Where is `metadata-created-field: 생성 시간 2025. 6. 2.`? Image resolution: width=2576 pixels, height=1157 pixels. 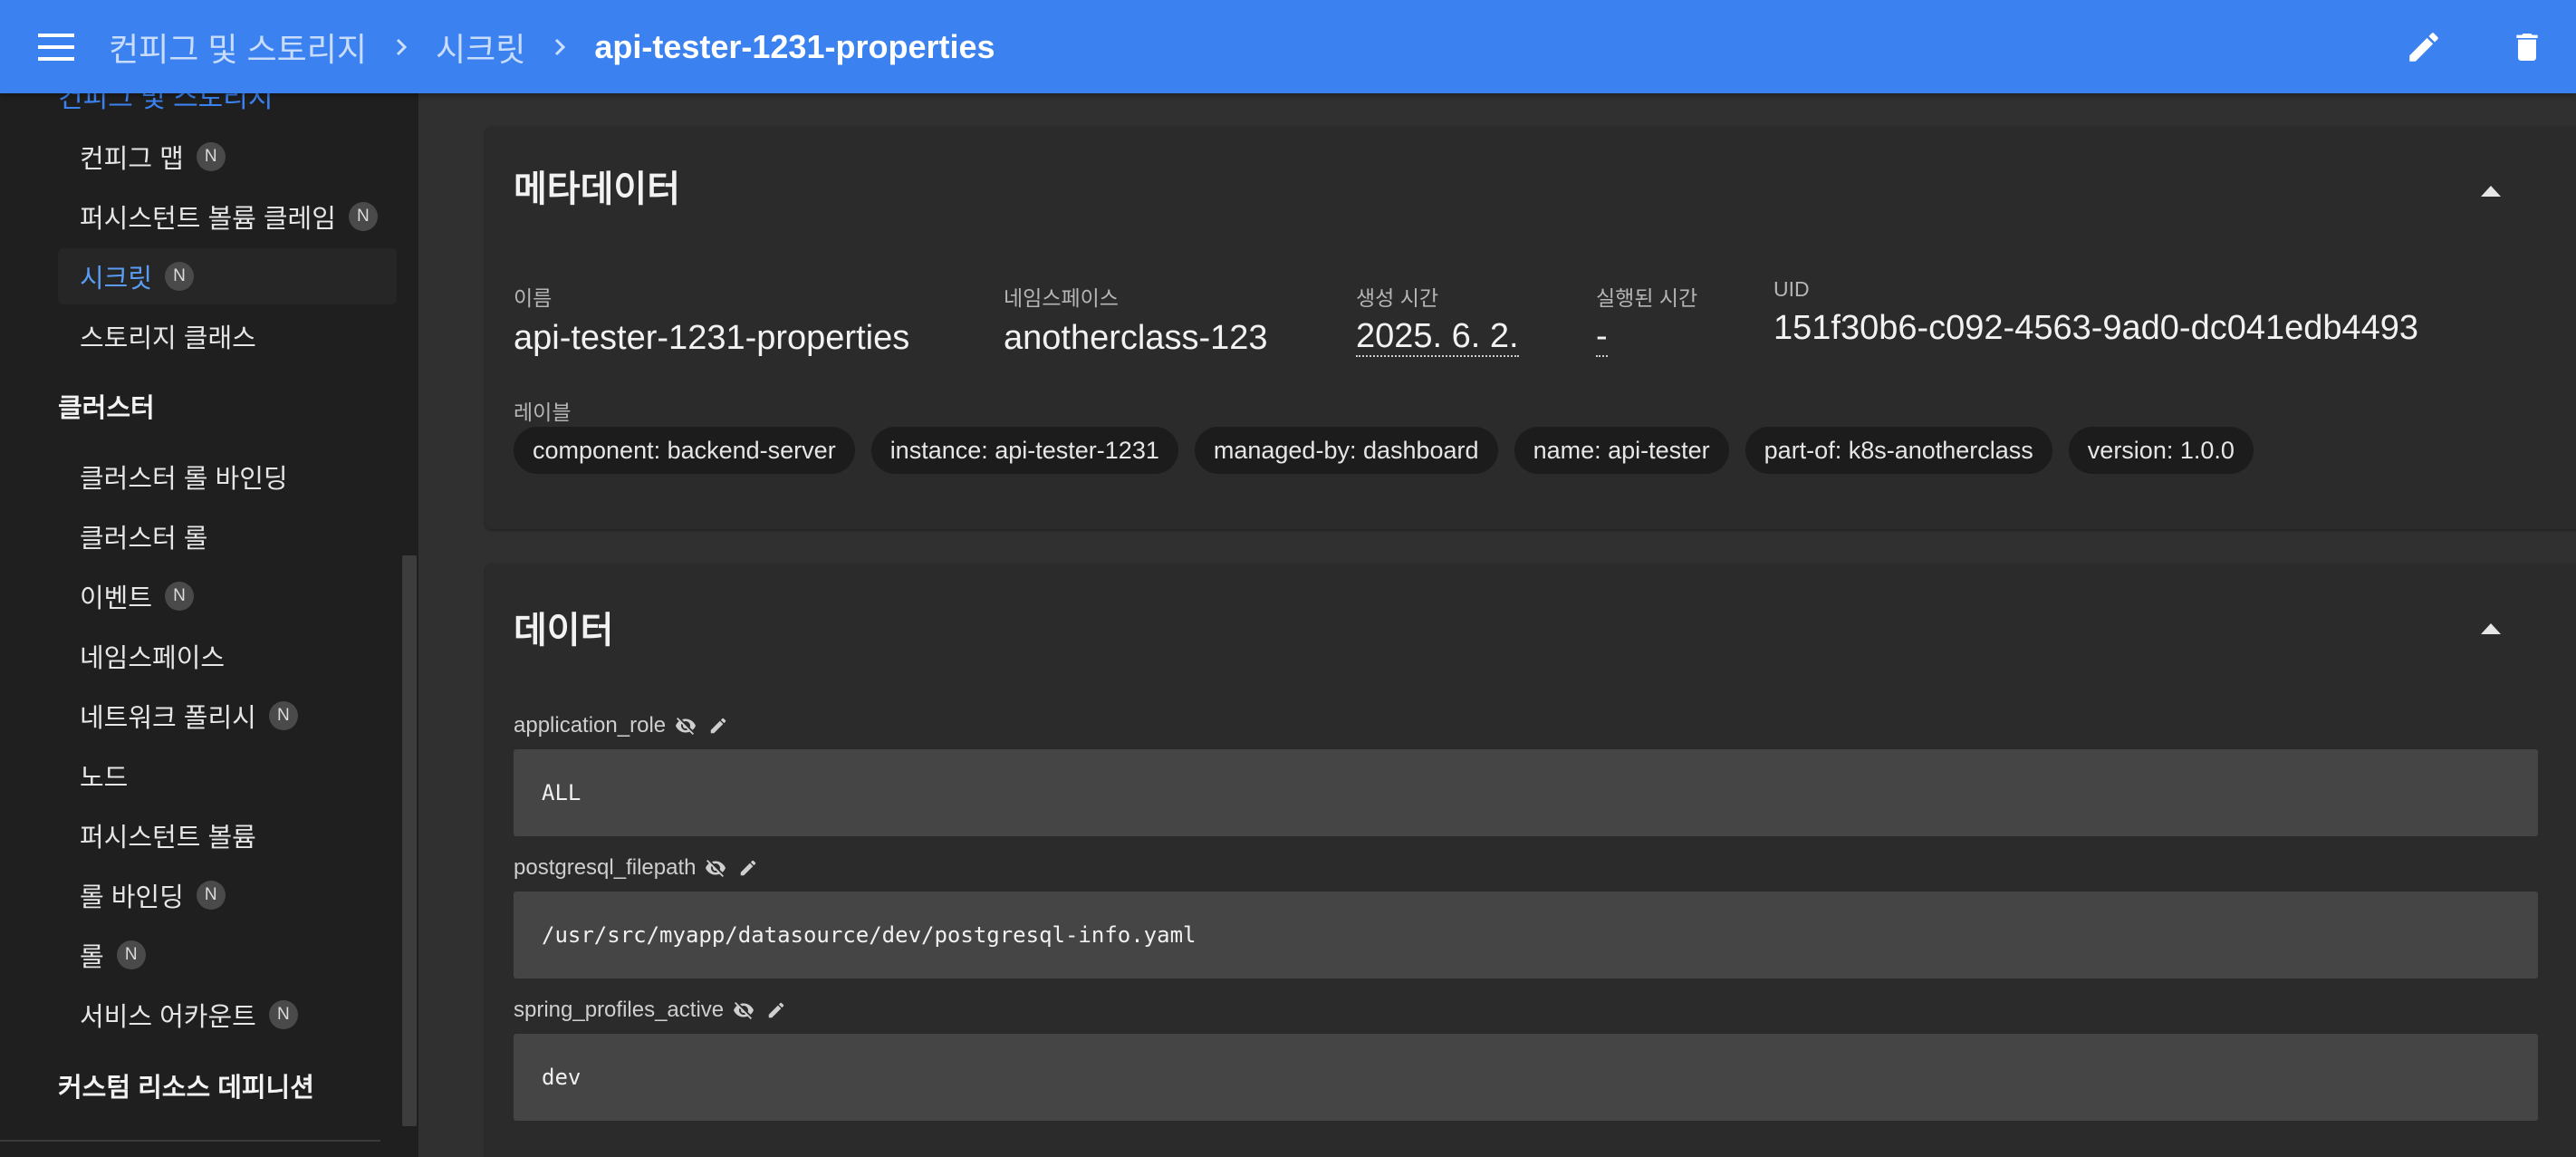 metadata-created-field: 생성 시간 2025. 6. 2. is located at coordinates (1437, 319).